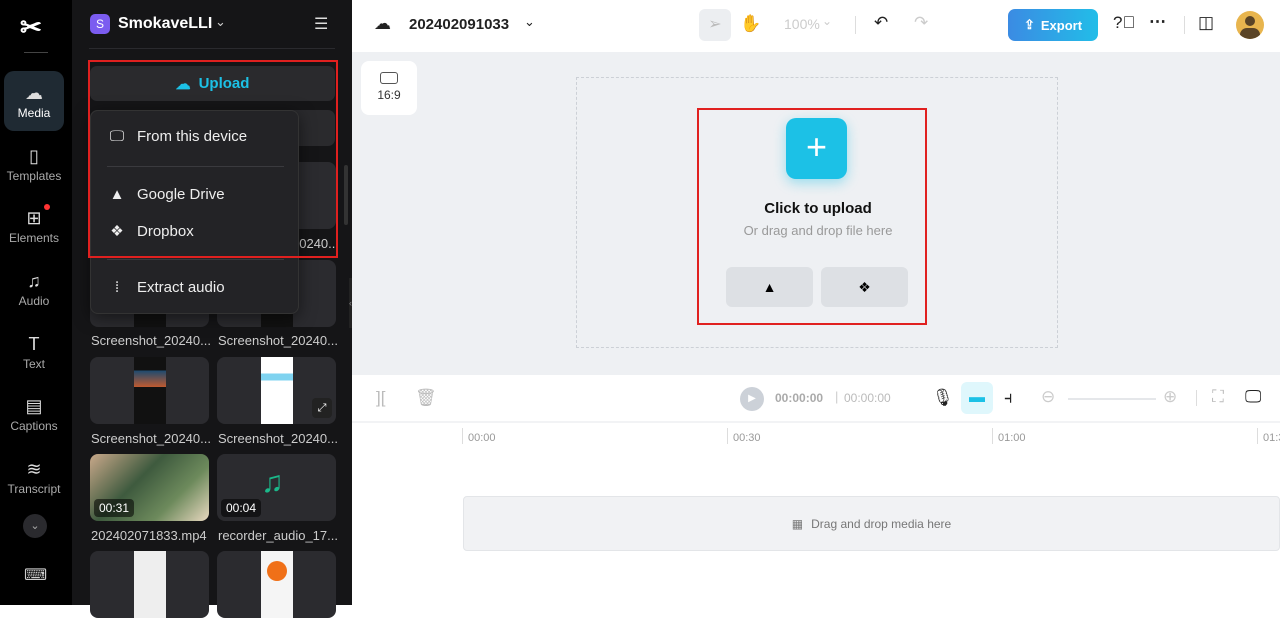 The height and width of the screenshot is (618, 1280). What do you see at coordinates (276, 390) in the screenshot?
I see `media-tile: ⤢` at bounding box center [276, 390].